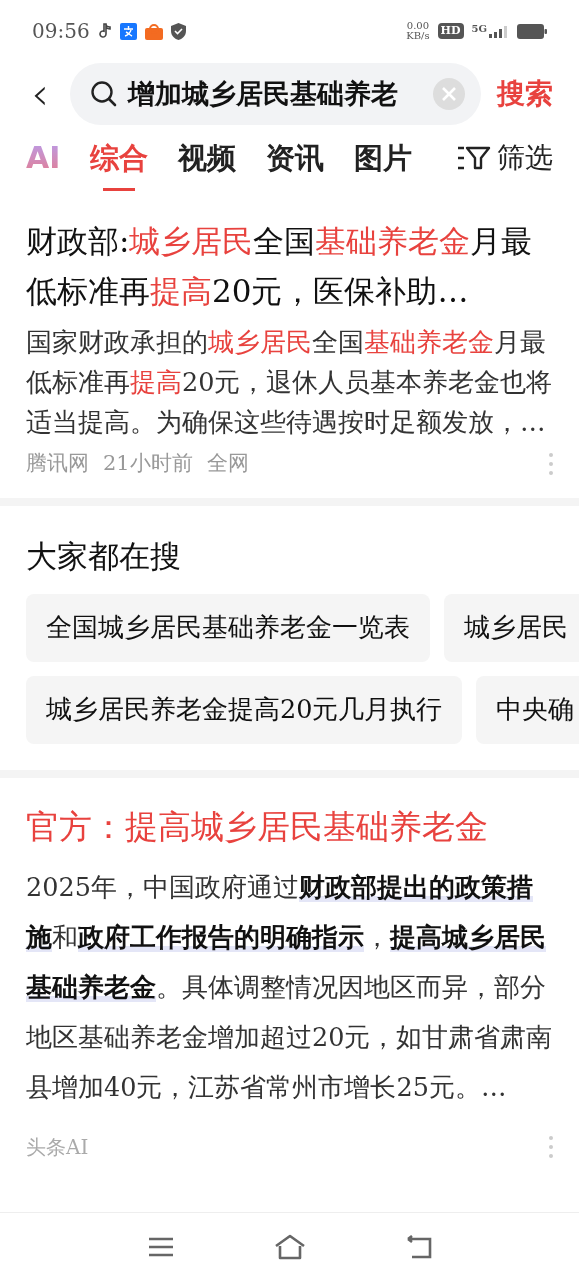  What do you see at coordinates (104, 556) in the screenshot?
I see `section-title: 大家都在搜` at bounding box center [104, 556].